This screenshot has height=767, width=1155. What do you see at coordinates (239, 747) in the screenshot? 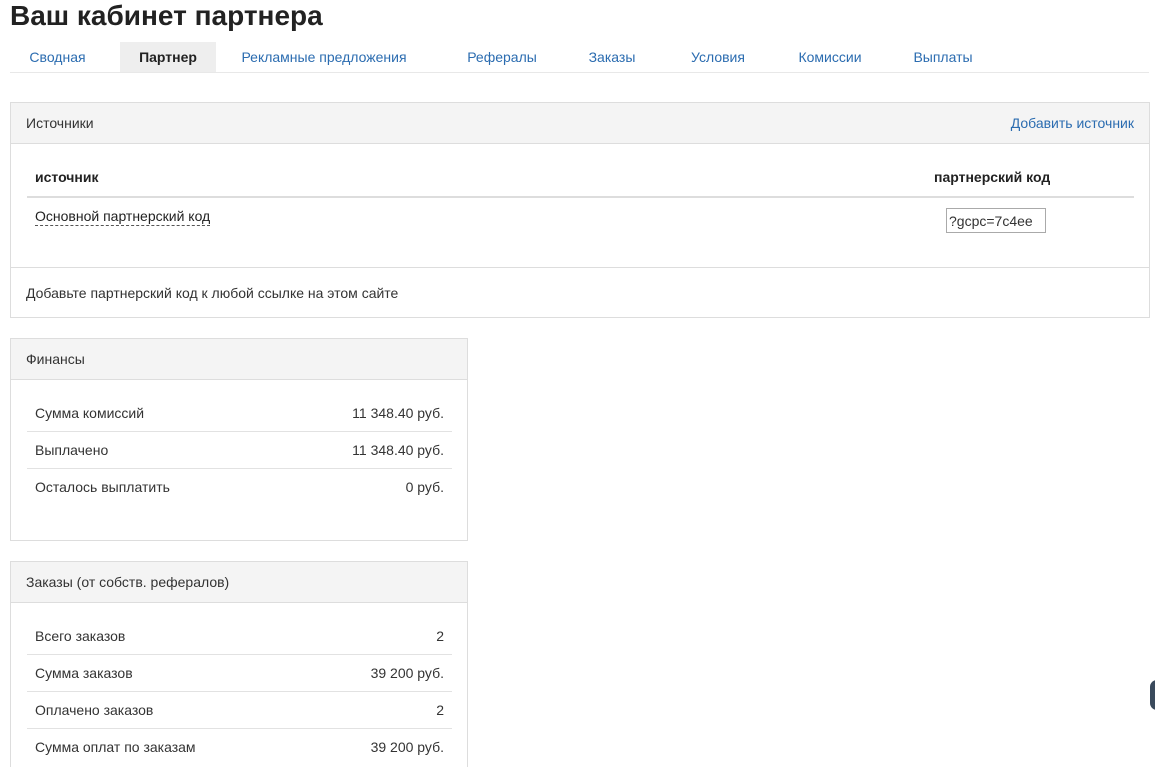
I see `list-item: Сумма оплат по заказам 39 200 руб.` at bounding box center [239, 747].